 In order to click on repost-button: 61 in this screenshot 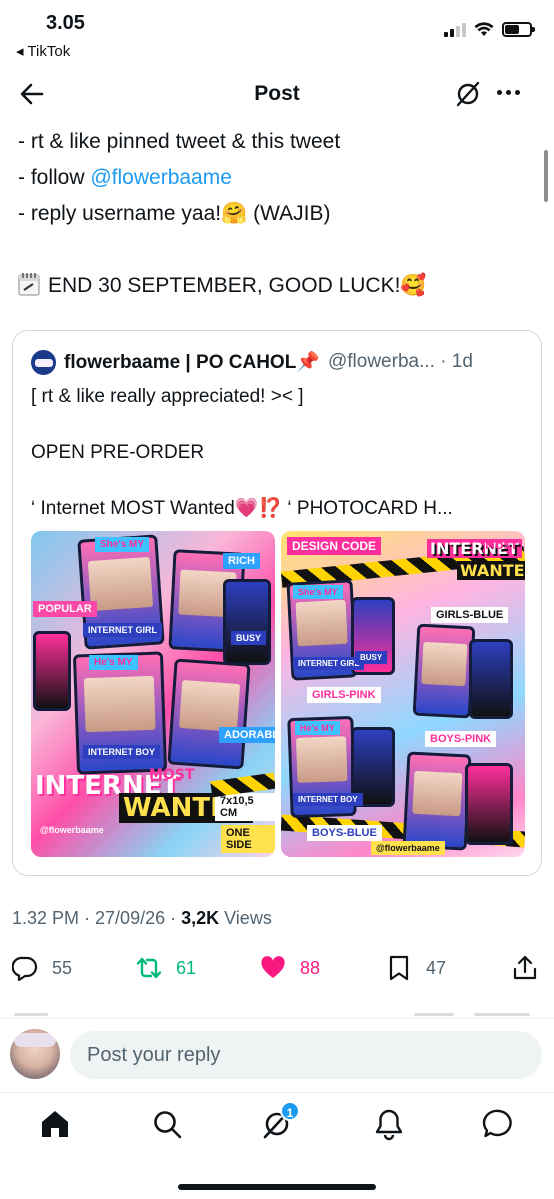, I will do `click(166, 968)`.